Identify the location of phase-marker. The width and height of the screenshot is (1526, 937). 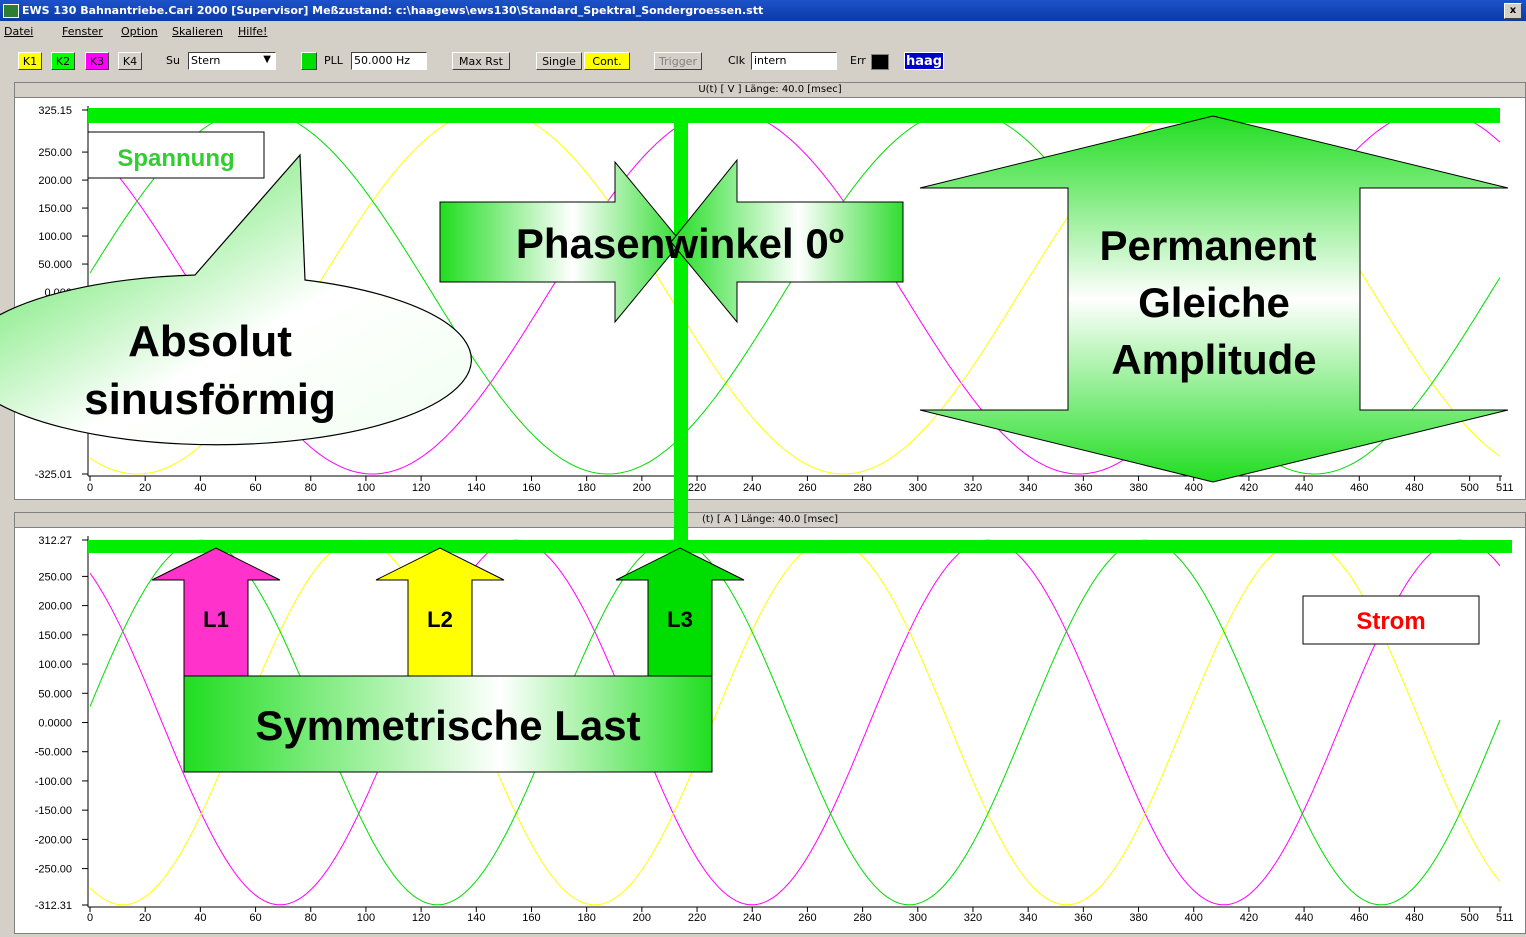
(681, 328).